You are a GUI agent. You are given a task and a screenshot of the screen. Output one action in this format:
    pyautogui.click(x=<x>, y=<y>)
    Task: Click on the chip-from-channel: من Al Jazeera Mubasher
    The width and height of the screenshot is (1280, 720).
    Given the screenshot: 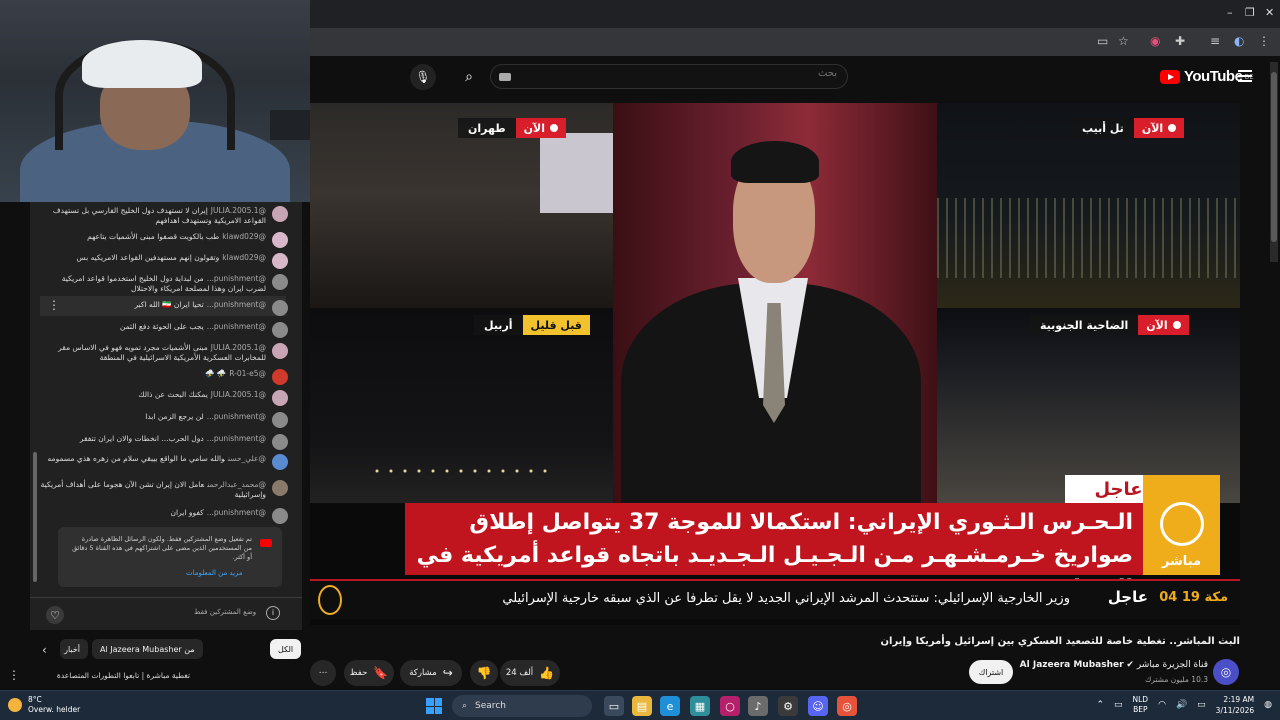 What is the action you would take?
    pyautogui.click(x=147, y=649)
    